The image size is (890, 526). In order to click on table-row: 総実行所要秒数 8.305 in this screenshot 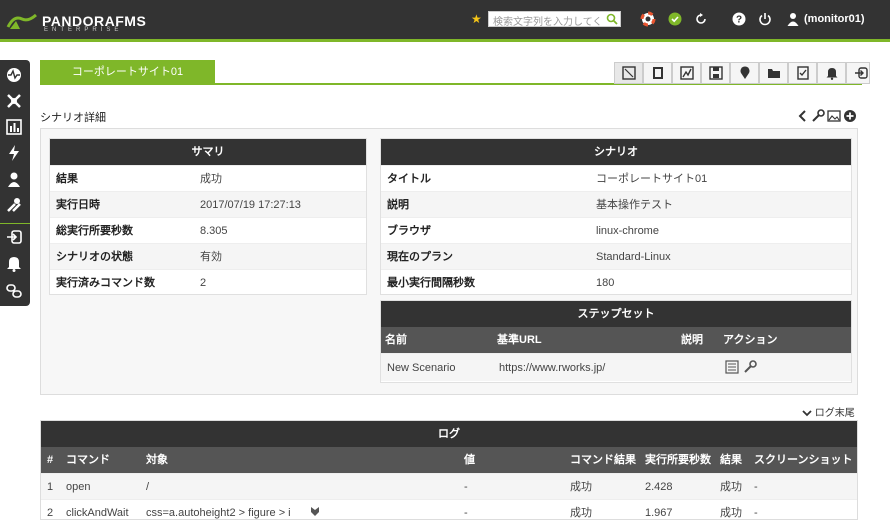, I will do `click(208, 230)`.